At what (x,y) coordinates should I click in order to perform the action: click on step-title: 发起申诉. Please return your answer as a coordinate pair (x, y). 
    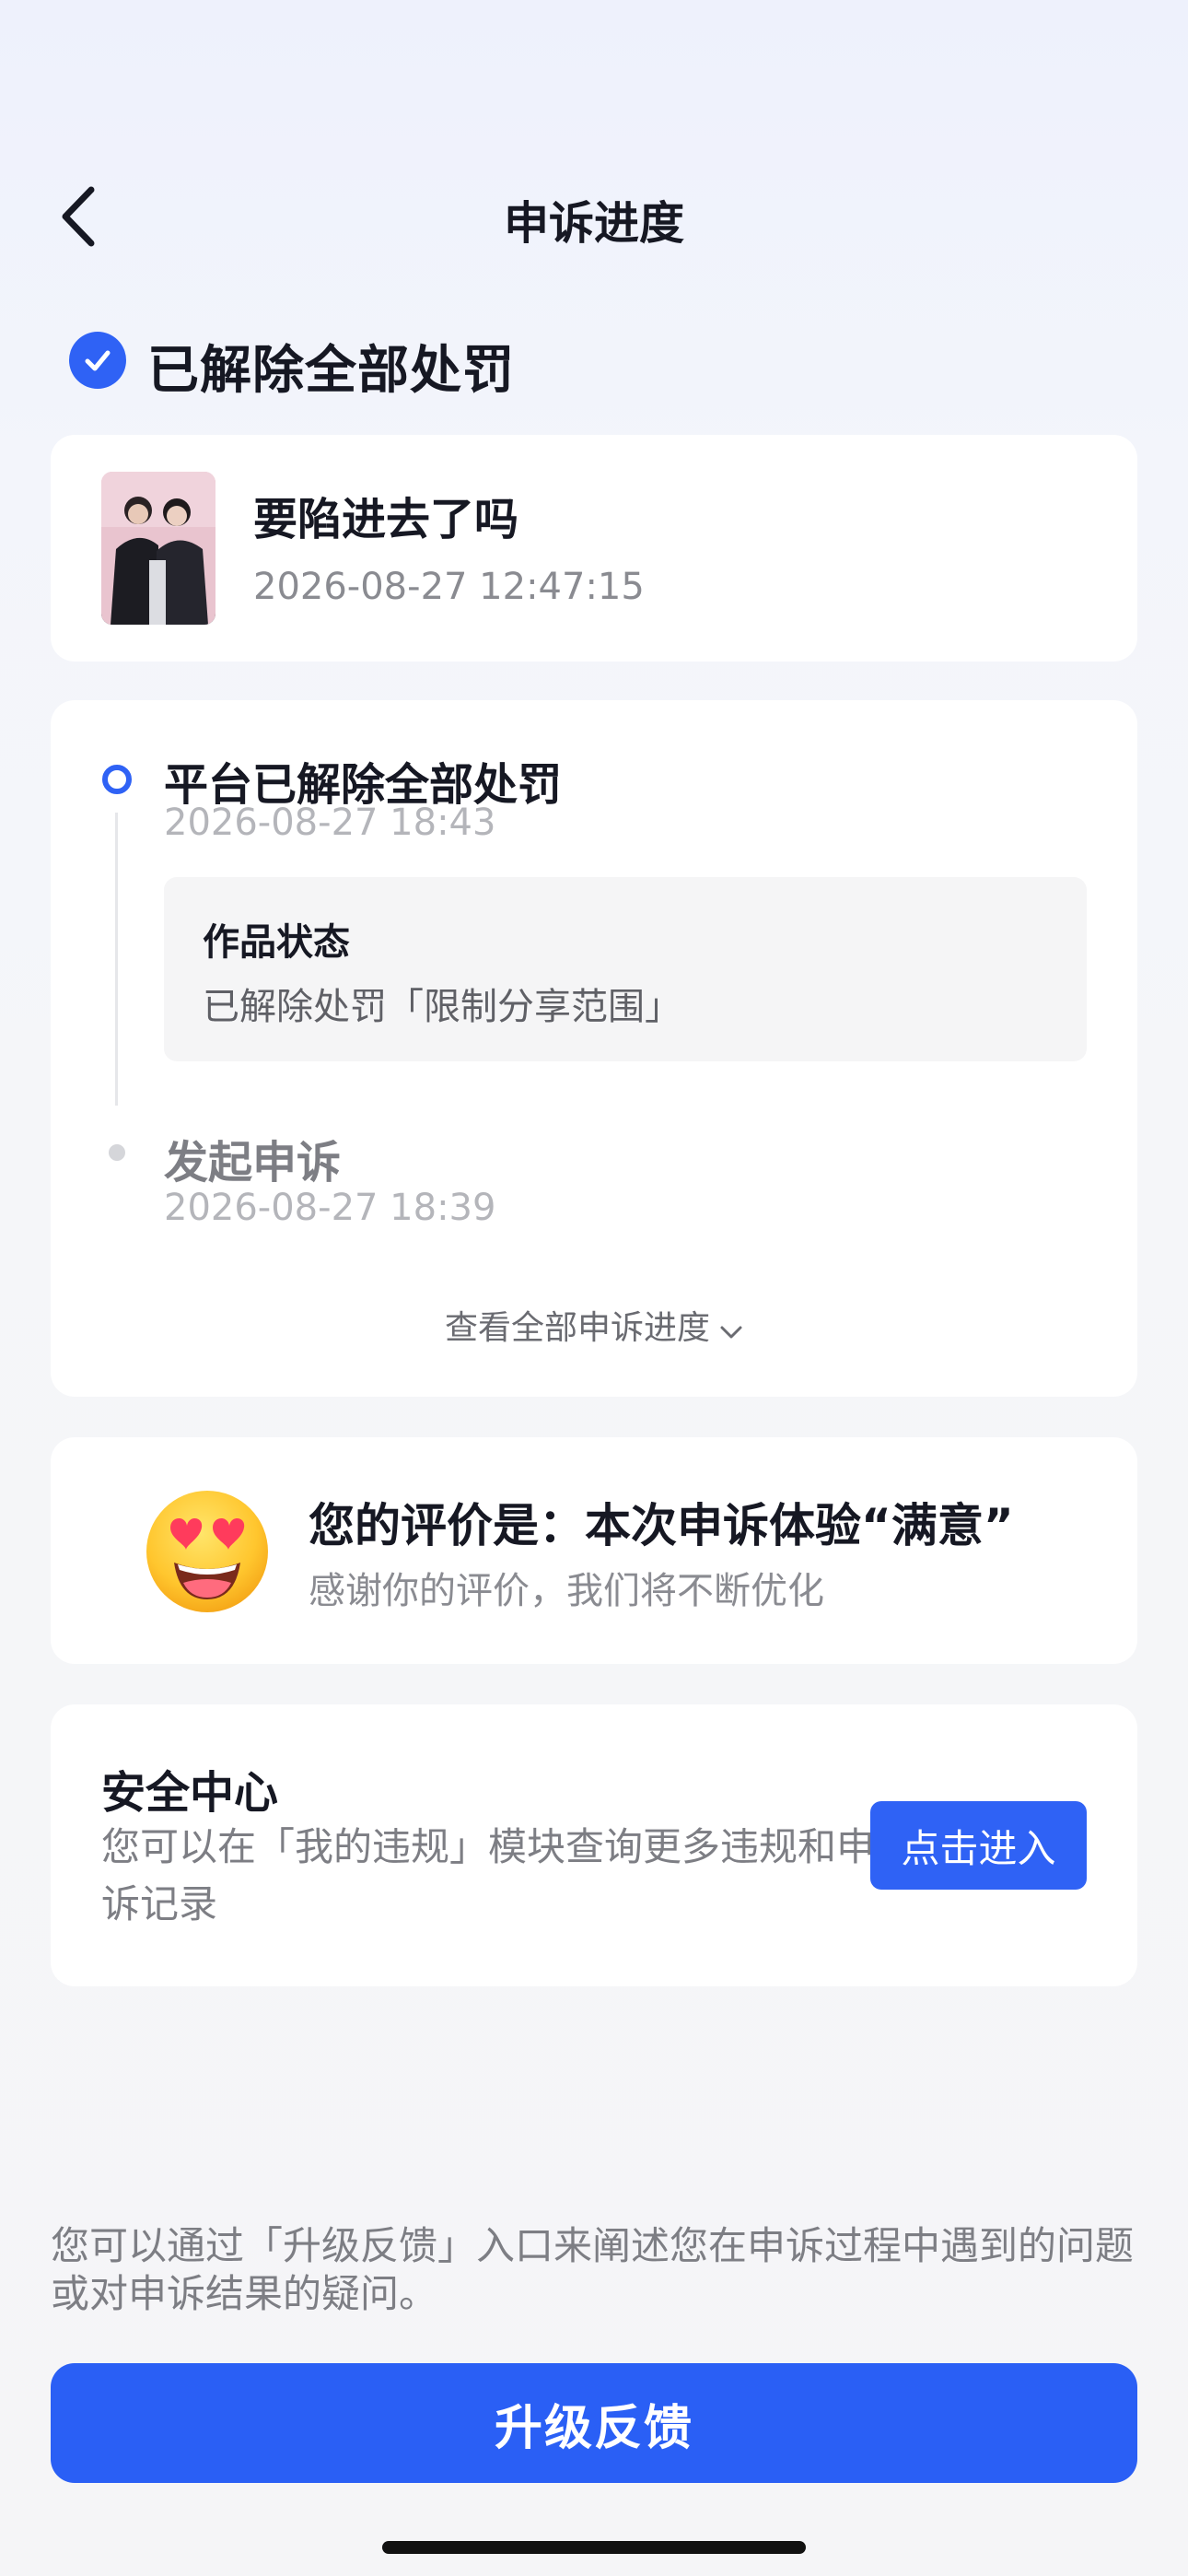
    Looking at the image, I should click on (253, 1162).